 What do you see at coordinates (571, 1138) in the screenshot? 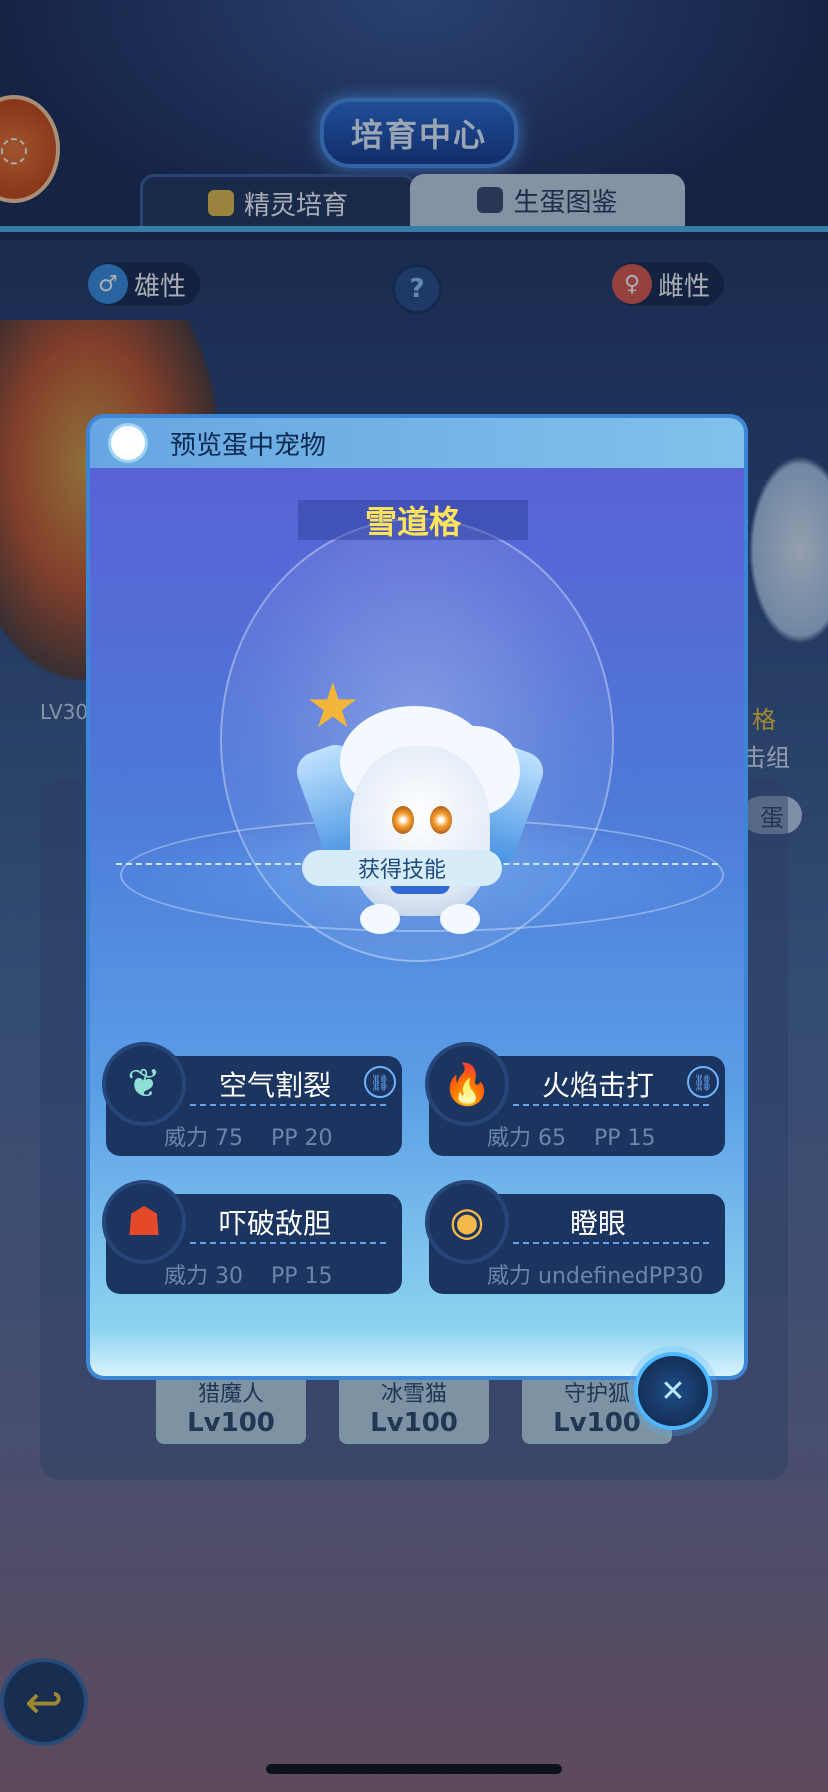
I see `skill-stats: 威力 65 PP 15` at bounding box center [571, 1138].